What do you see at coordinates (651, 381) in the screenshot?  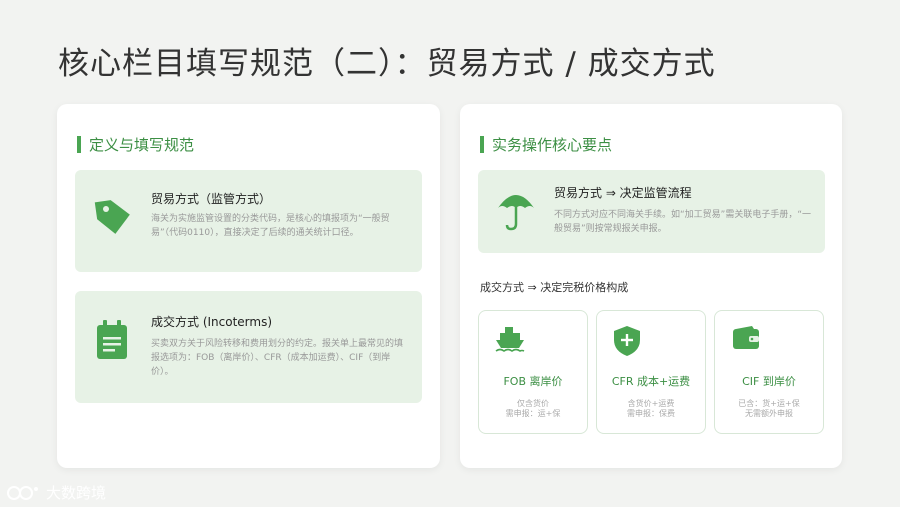 I see `cfr-title: CFR 成本+运费` at bounding box center [651, 381].